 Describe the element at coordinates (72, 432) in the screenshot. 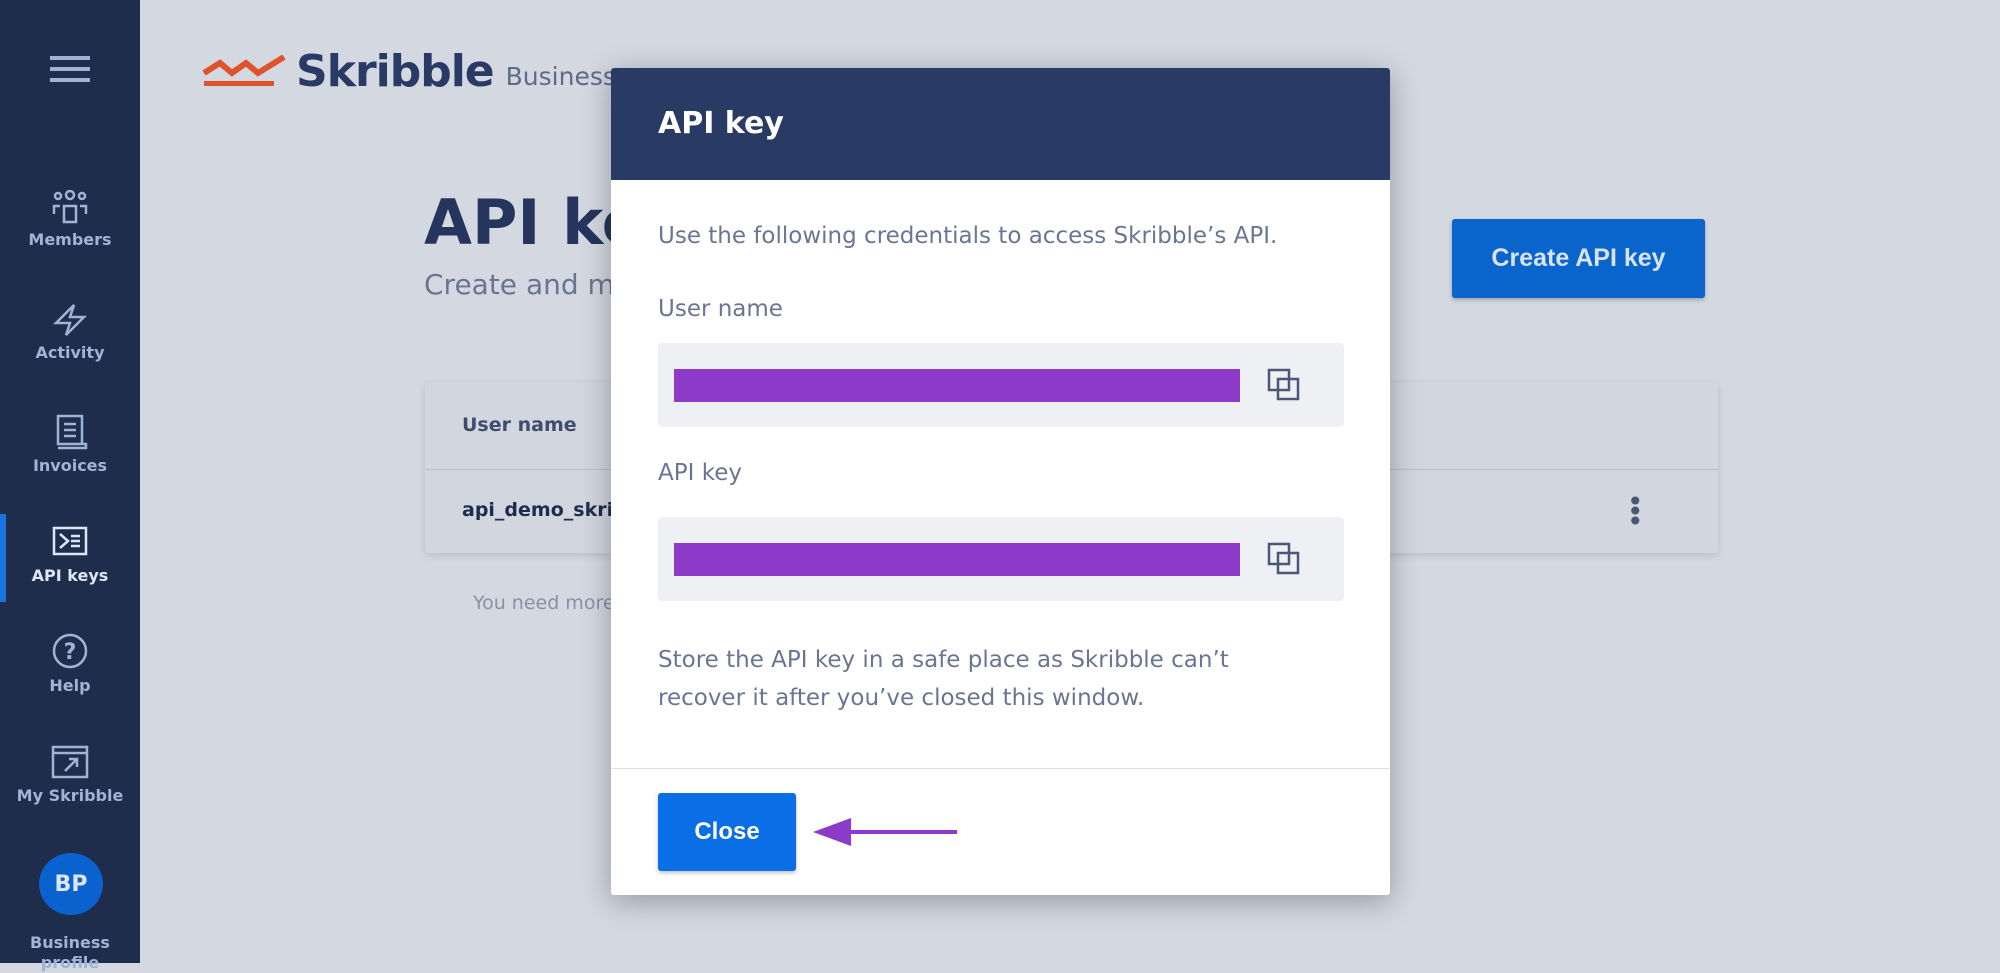

I see `invoice-icon` at that location.